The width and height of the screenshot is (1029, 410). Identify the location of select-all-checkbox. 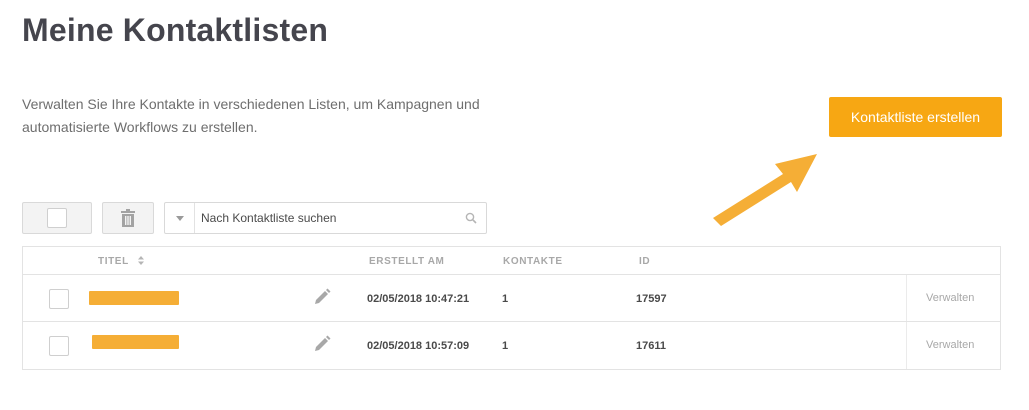
(57, 218).